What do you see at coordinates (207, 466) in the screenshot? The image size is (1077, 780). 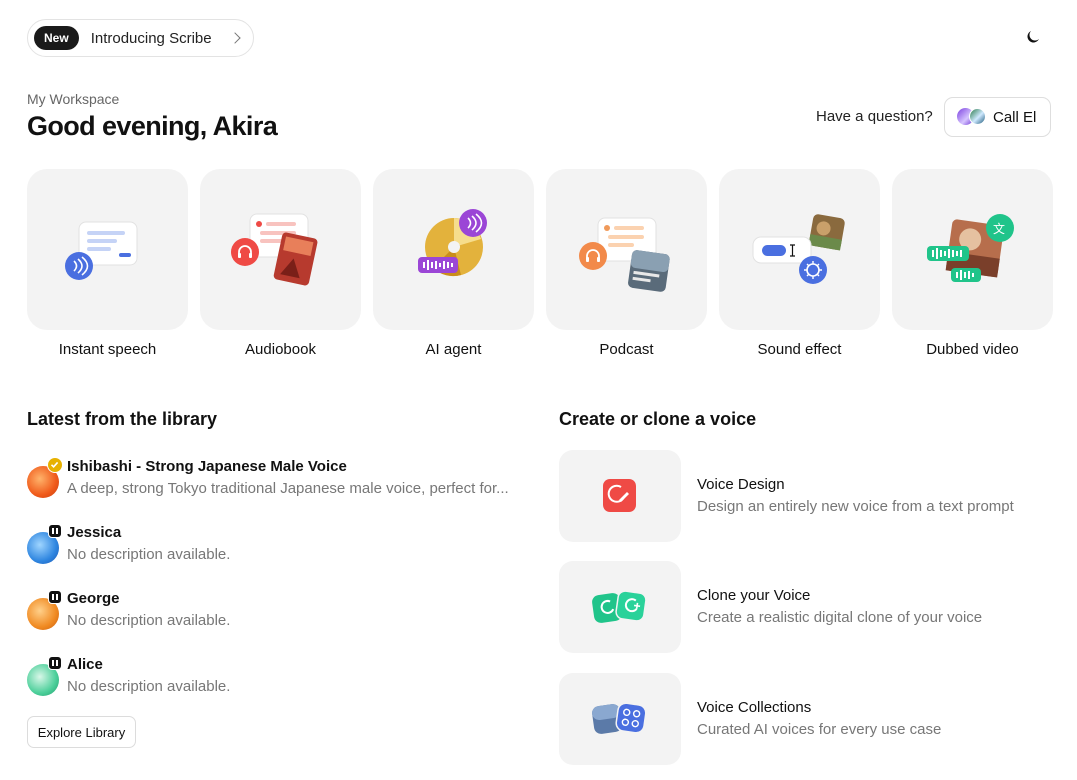 I see `voice-name: Ishibashi - Strong Japanese Male Voice` at bounding box center [207, 466].